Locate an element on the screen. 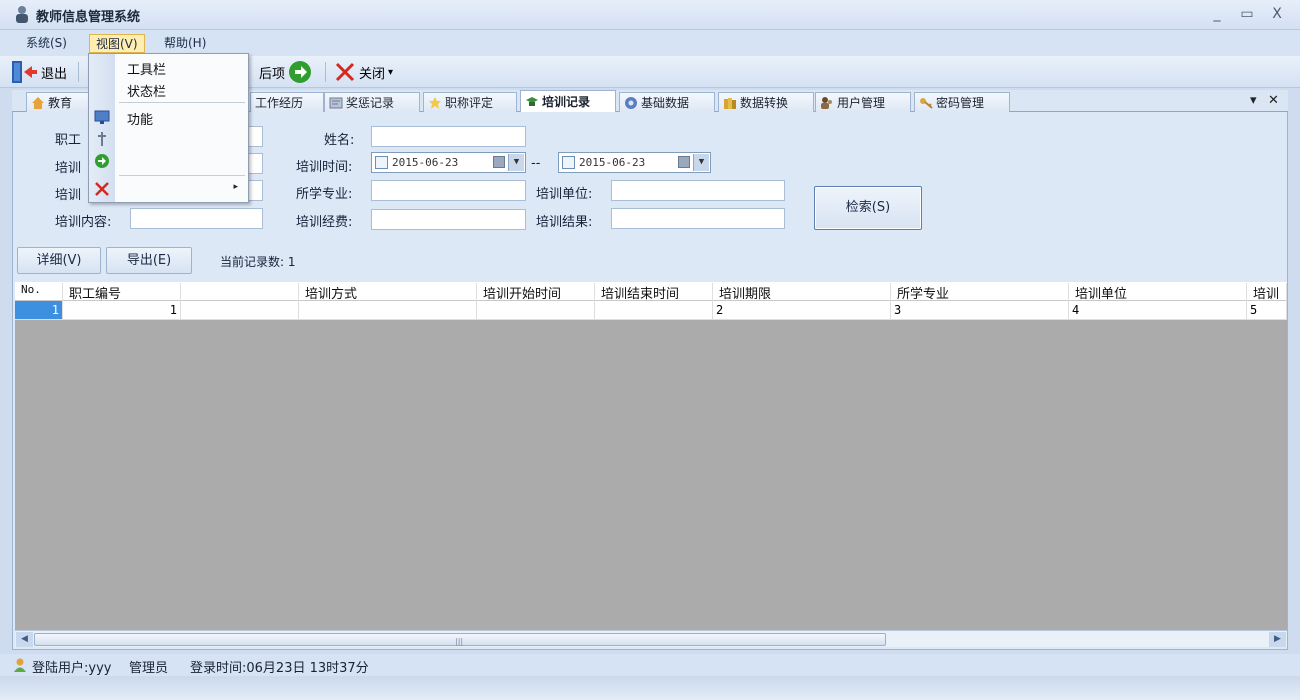  tab-list-dropdown-icon: ▾ is located at coordinates (1253, 100).